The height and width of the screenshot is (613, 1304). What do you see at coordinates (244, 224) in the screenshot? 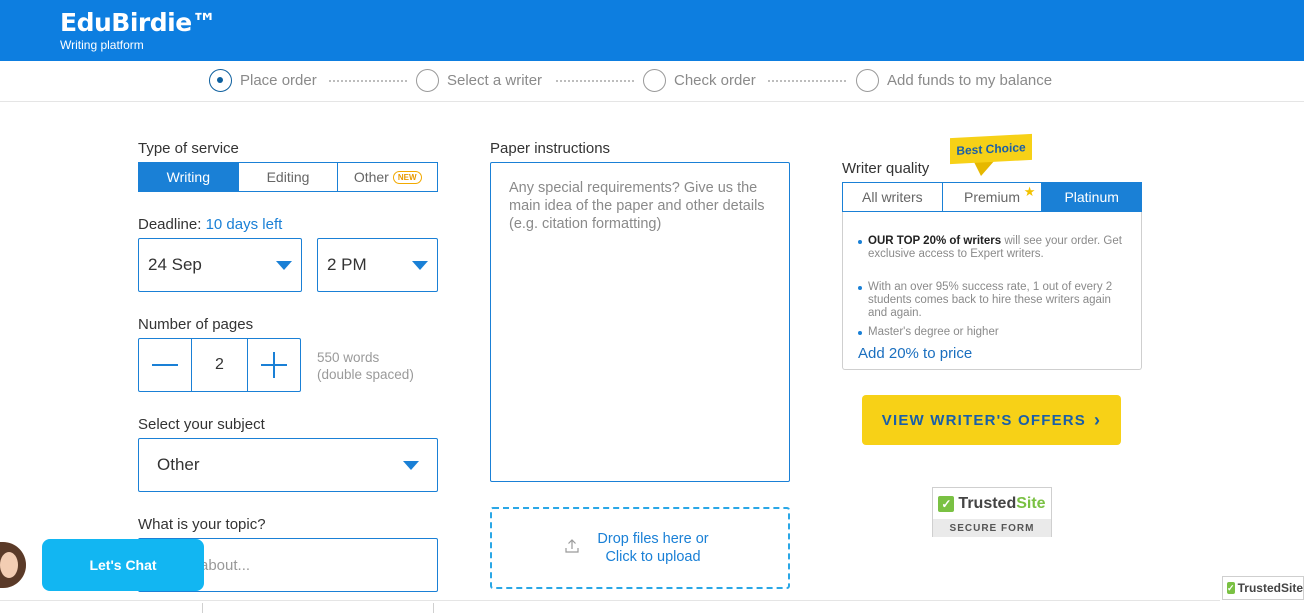
I see `days-left-text: 10 days left` at bounding box center [244, 224].